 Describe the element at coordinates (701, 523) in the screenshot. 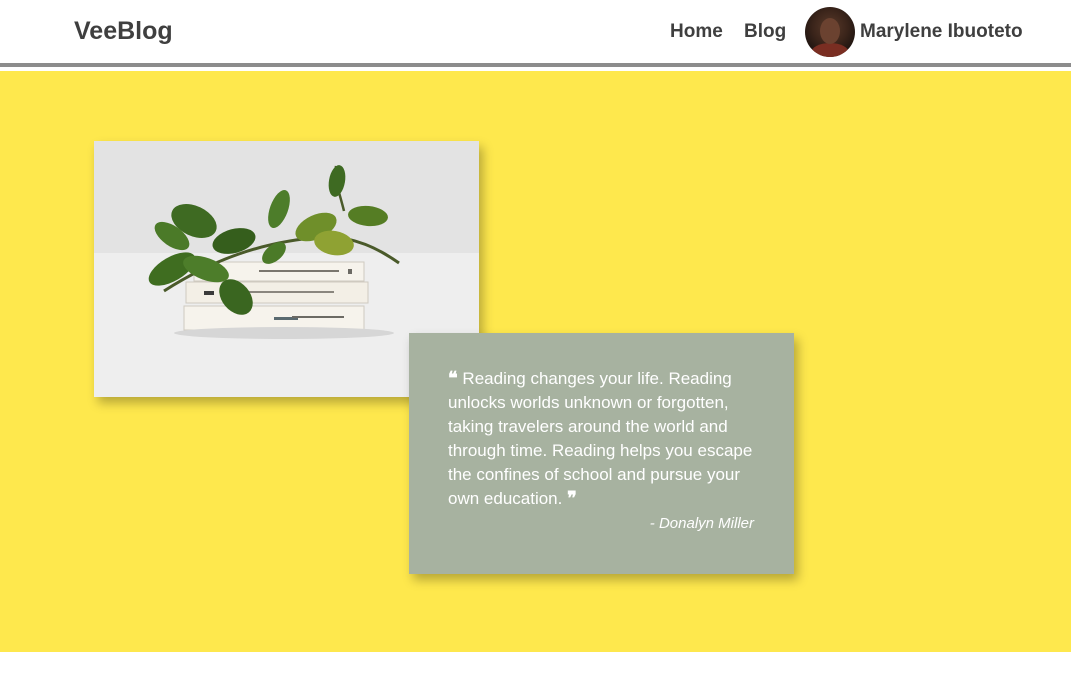

I see `quote-author: - Donalyn Miller` at that location.